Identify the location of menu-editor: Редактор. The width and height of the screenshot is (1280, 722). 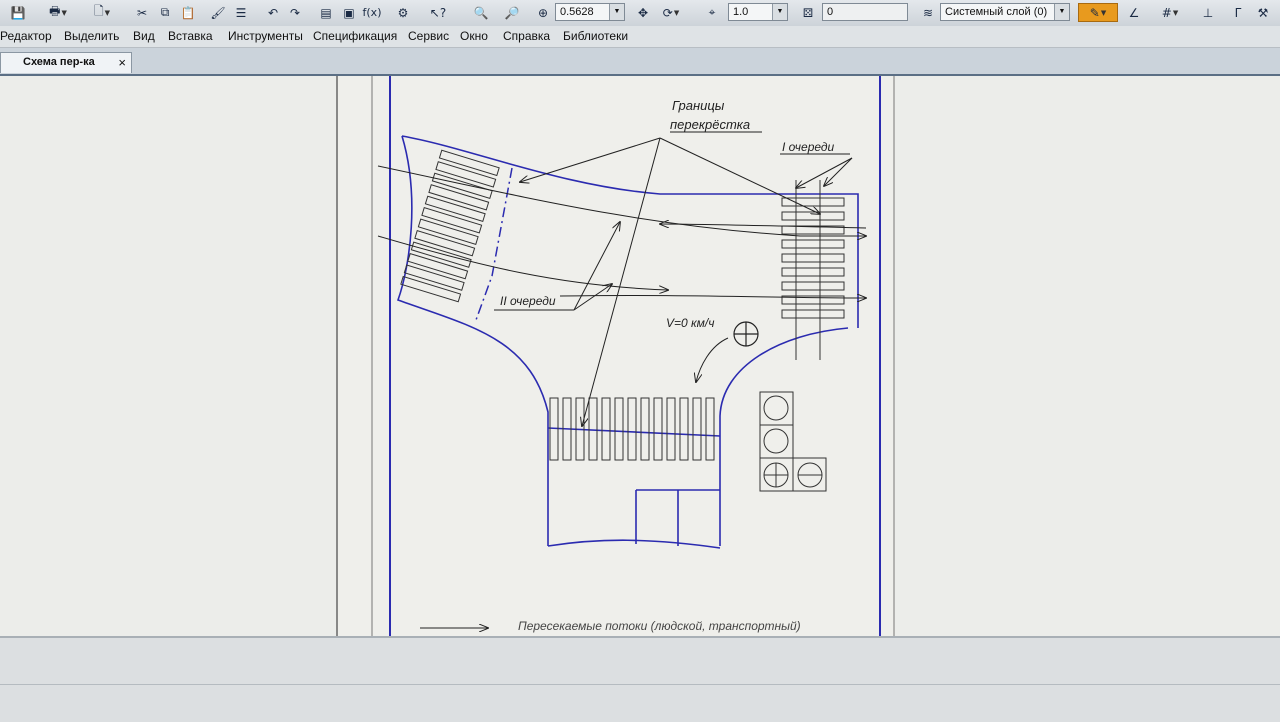
(26, 36).